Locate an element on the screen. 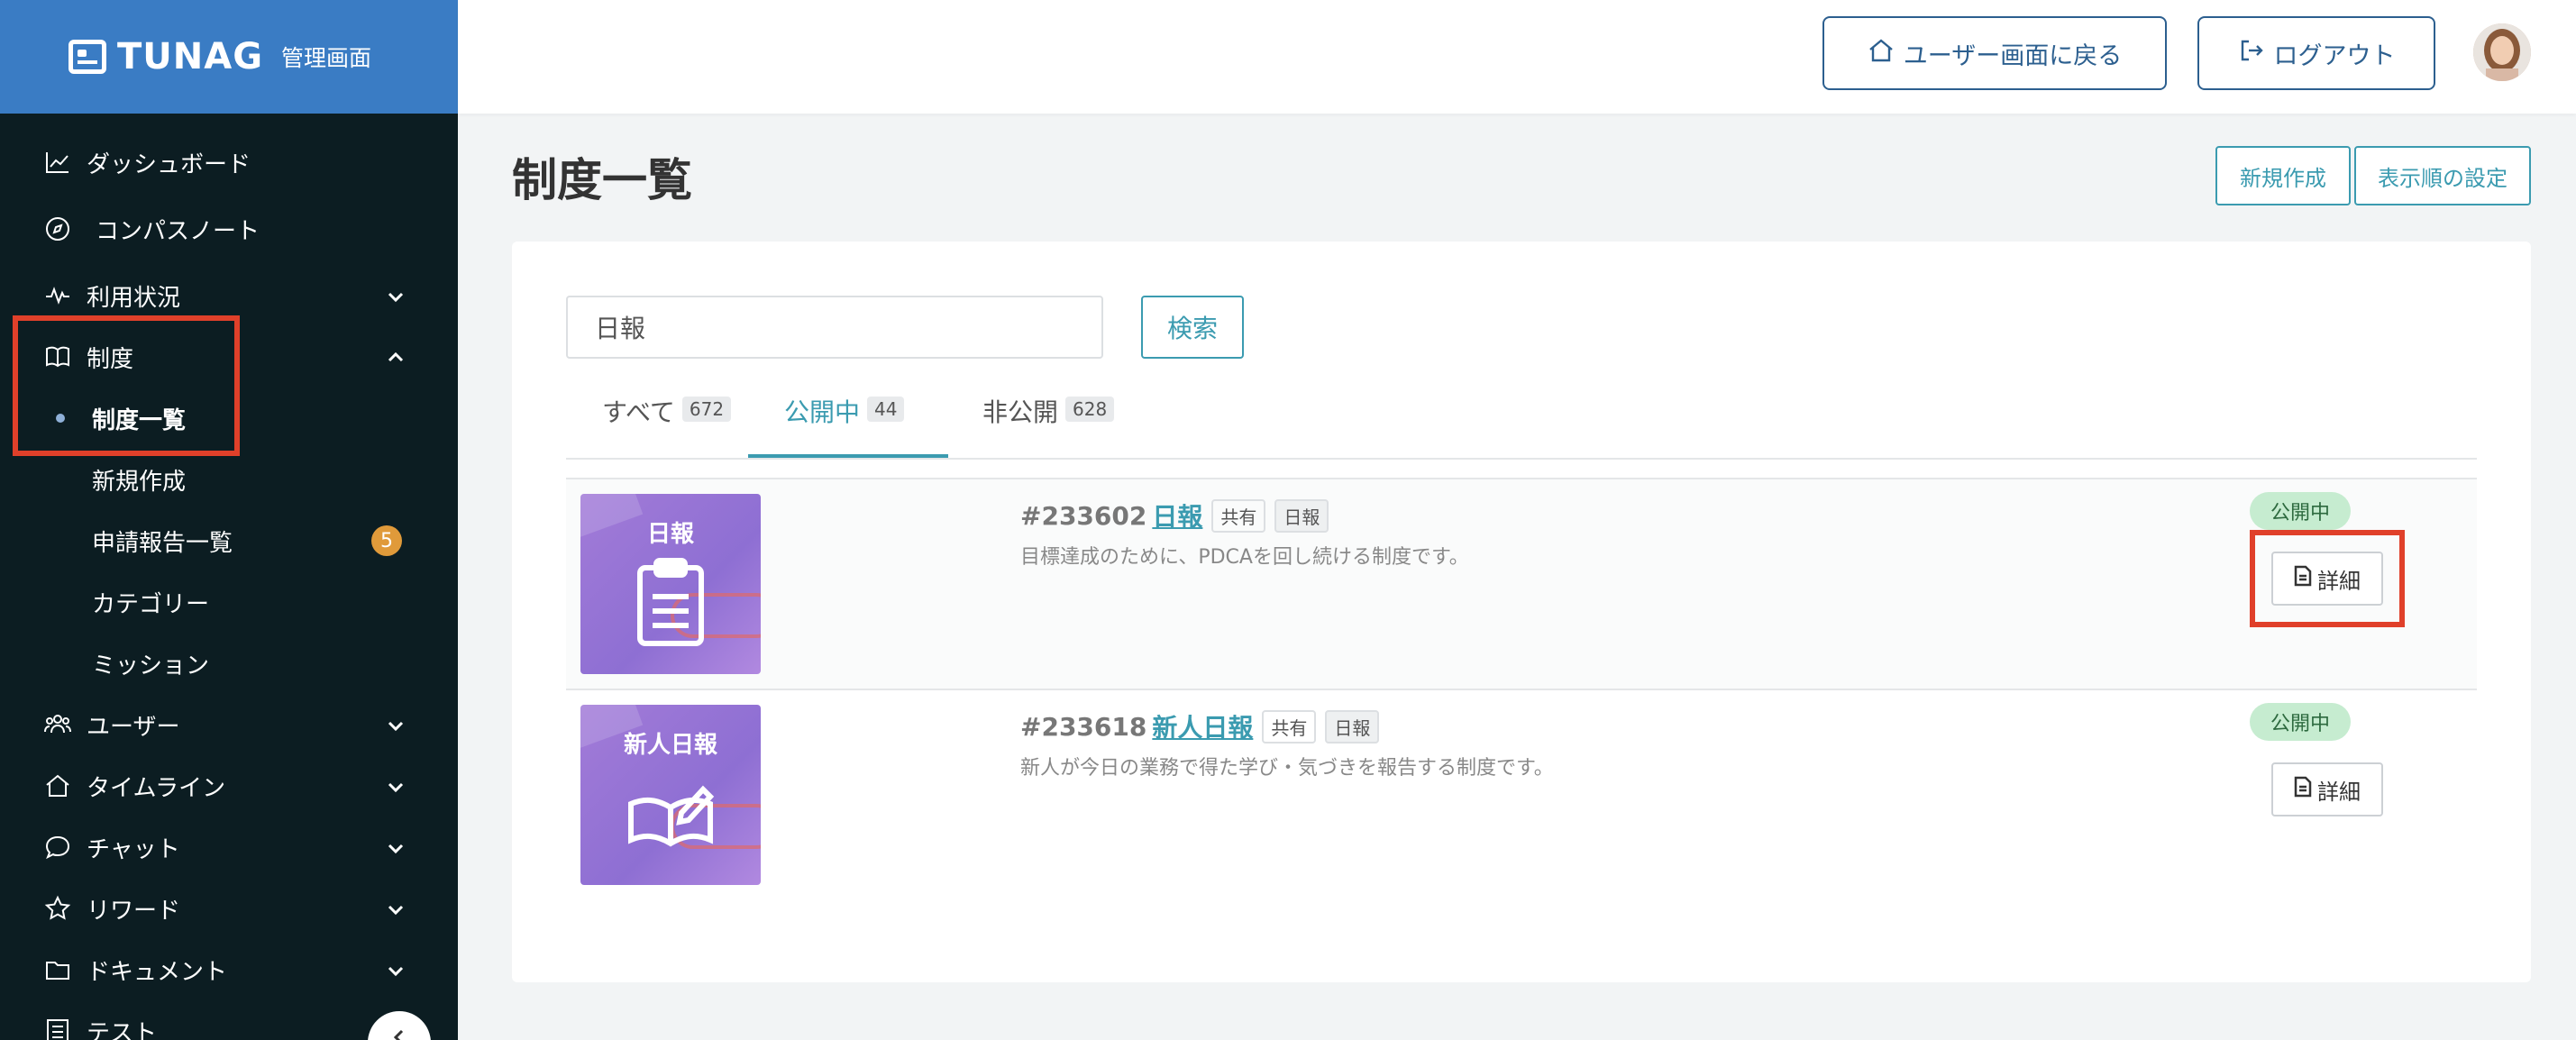  tab-private: 非公開 628 is located at coordinates (1054, 425).